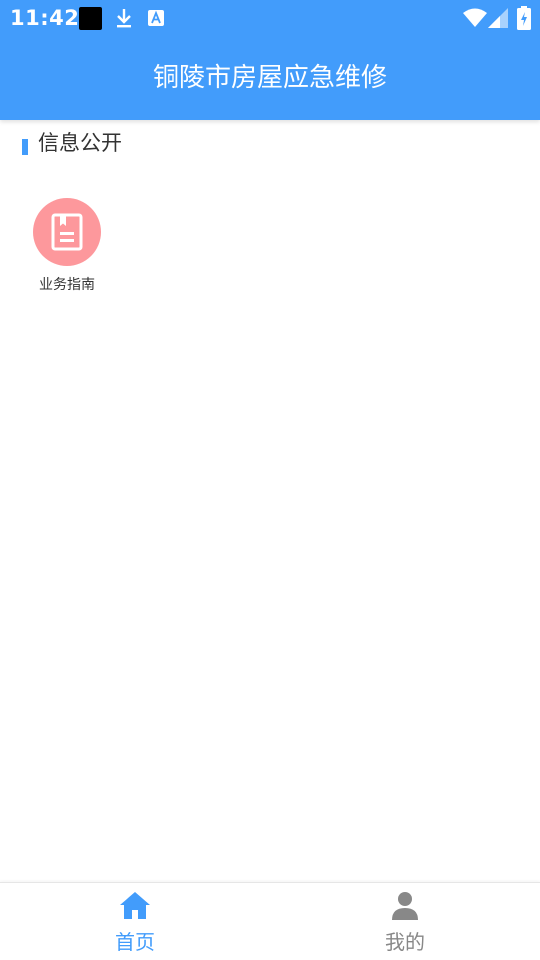 This screenshot has height=960, width=540. What do you see at coordinates (405, 906) in the screenshot?
I see `person-icon` at bounding box center [405, 906].